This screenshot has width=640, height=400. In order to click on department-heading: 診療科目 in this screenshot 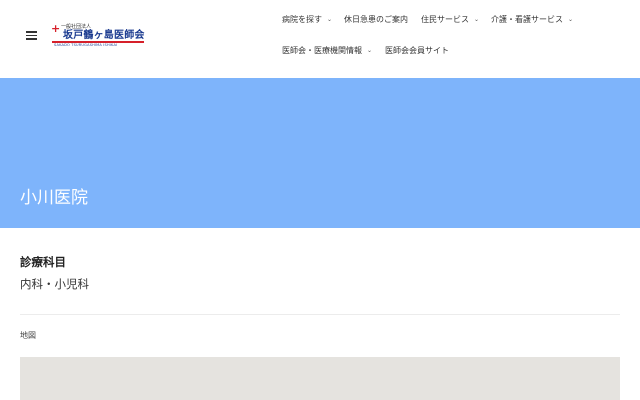, I will do `click(43, 262)`.